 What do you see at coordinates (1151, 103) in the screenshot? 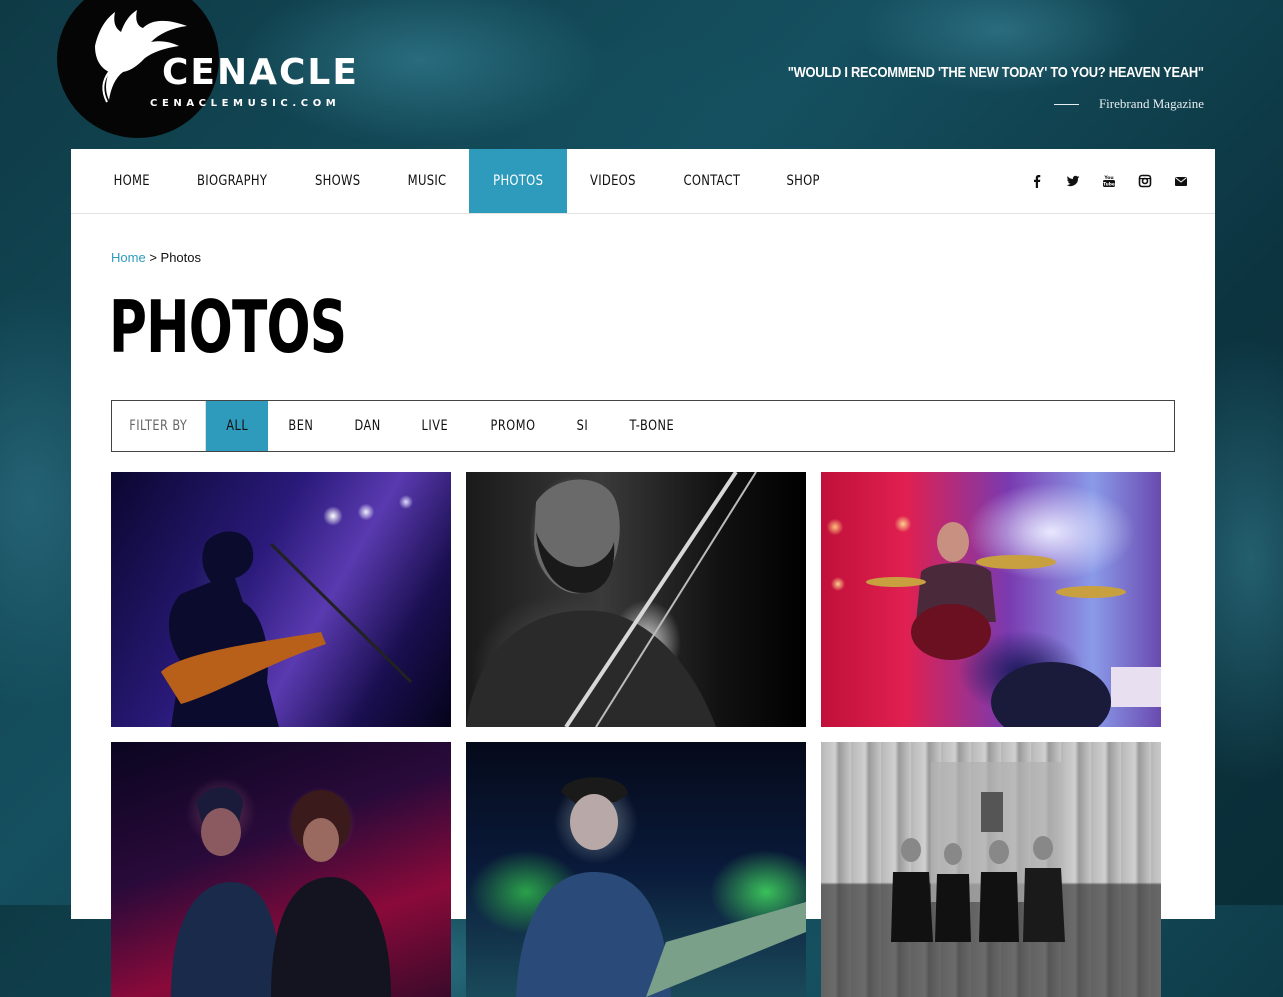
I see `quote-source-label: Firebrand Magazine` at bounding box center [1151, 103].